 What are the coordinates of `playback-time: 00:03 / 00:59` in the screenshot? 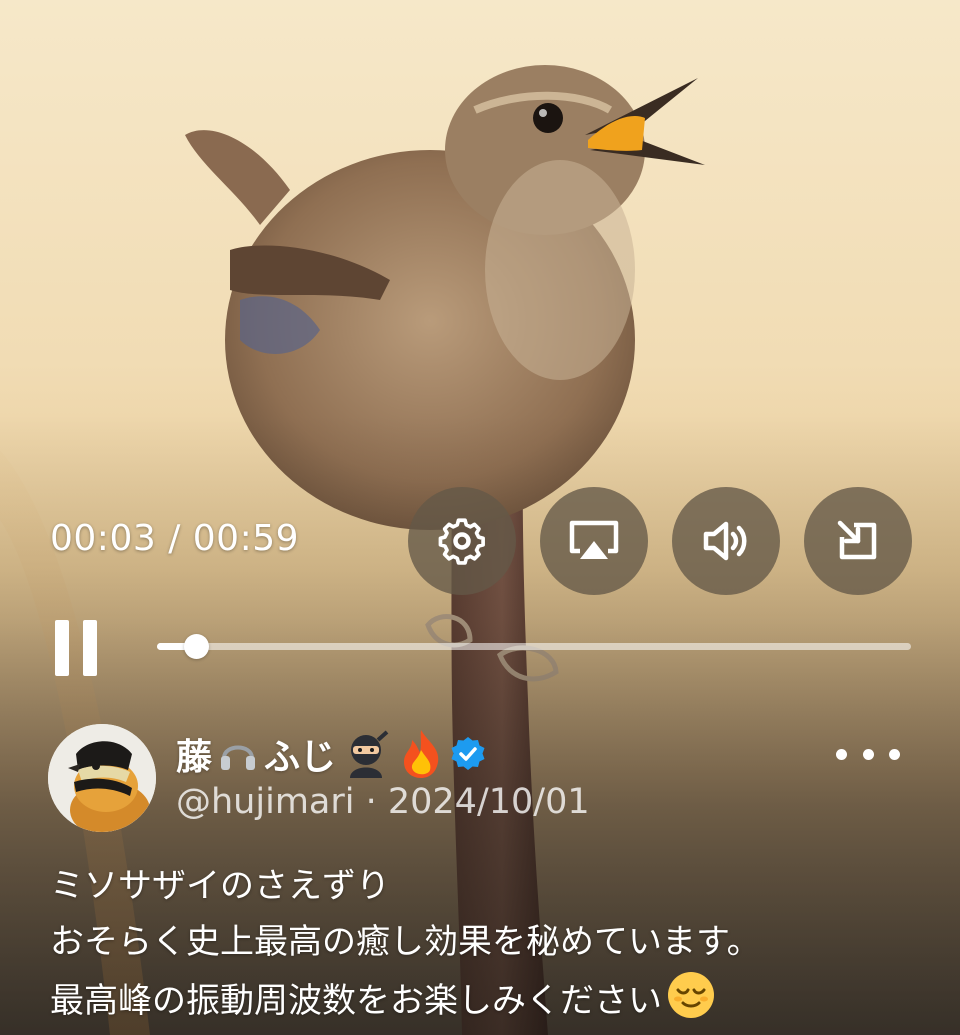 It's located at (175, 538).